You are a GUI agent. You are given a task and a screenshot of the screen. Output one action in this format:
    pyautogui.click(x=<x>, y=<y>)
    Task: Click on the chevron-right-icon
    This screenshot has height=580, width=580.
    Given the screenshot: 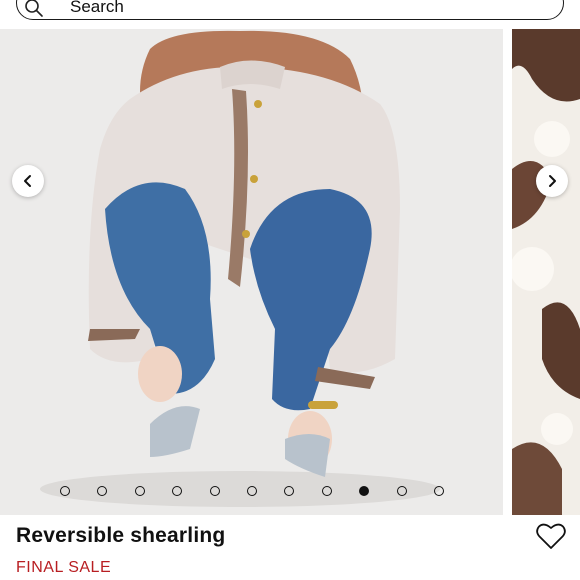 What is the action you would take?
    pyautogui.click(x=552, y=181)
    